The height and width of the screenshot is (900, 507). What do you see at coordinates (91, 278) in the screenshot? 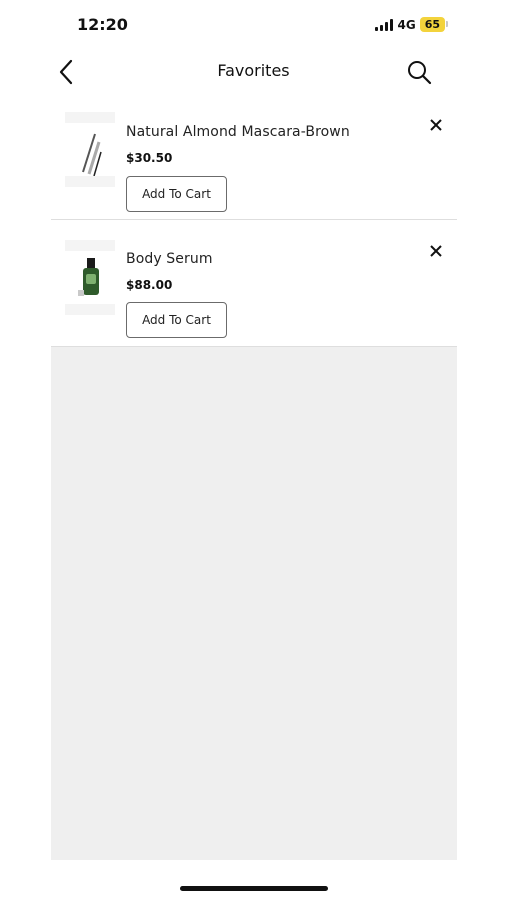
I see `serum-bottle-image` at bounding box center [91, 278].